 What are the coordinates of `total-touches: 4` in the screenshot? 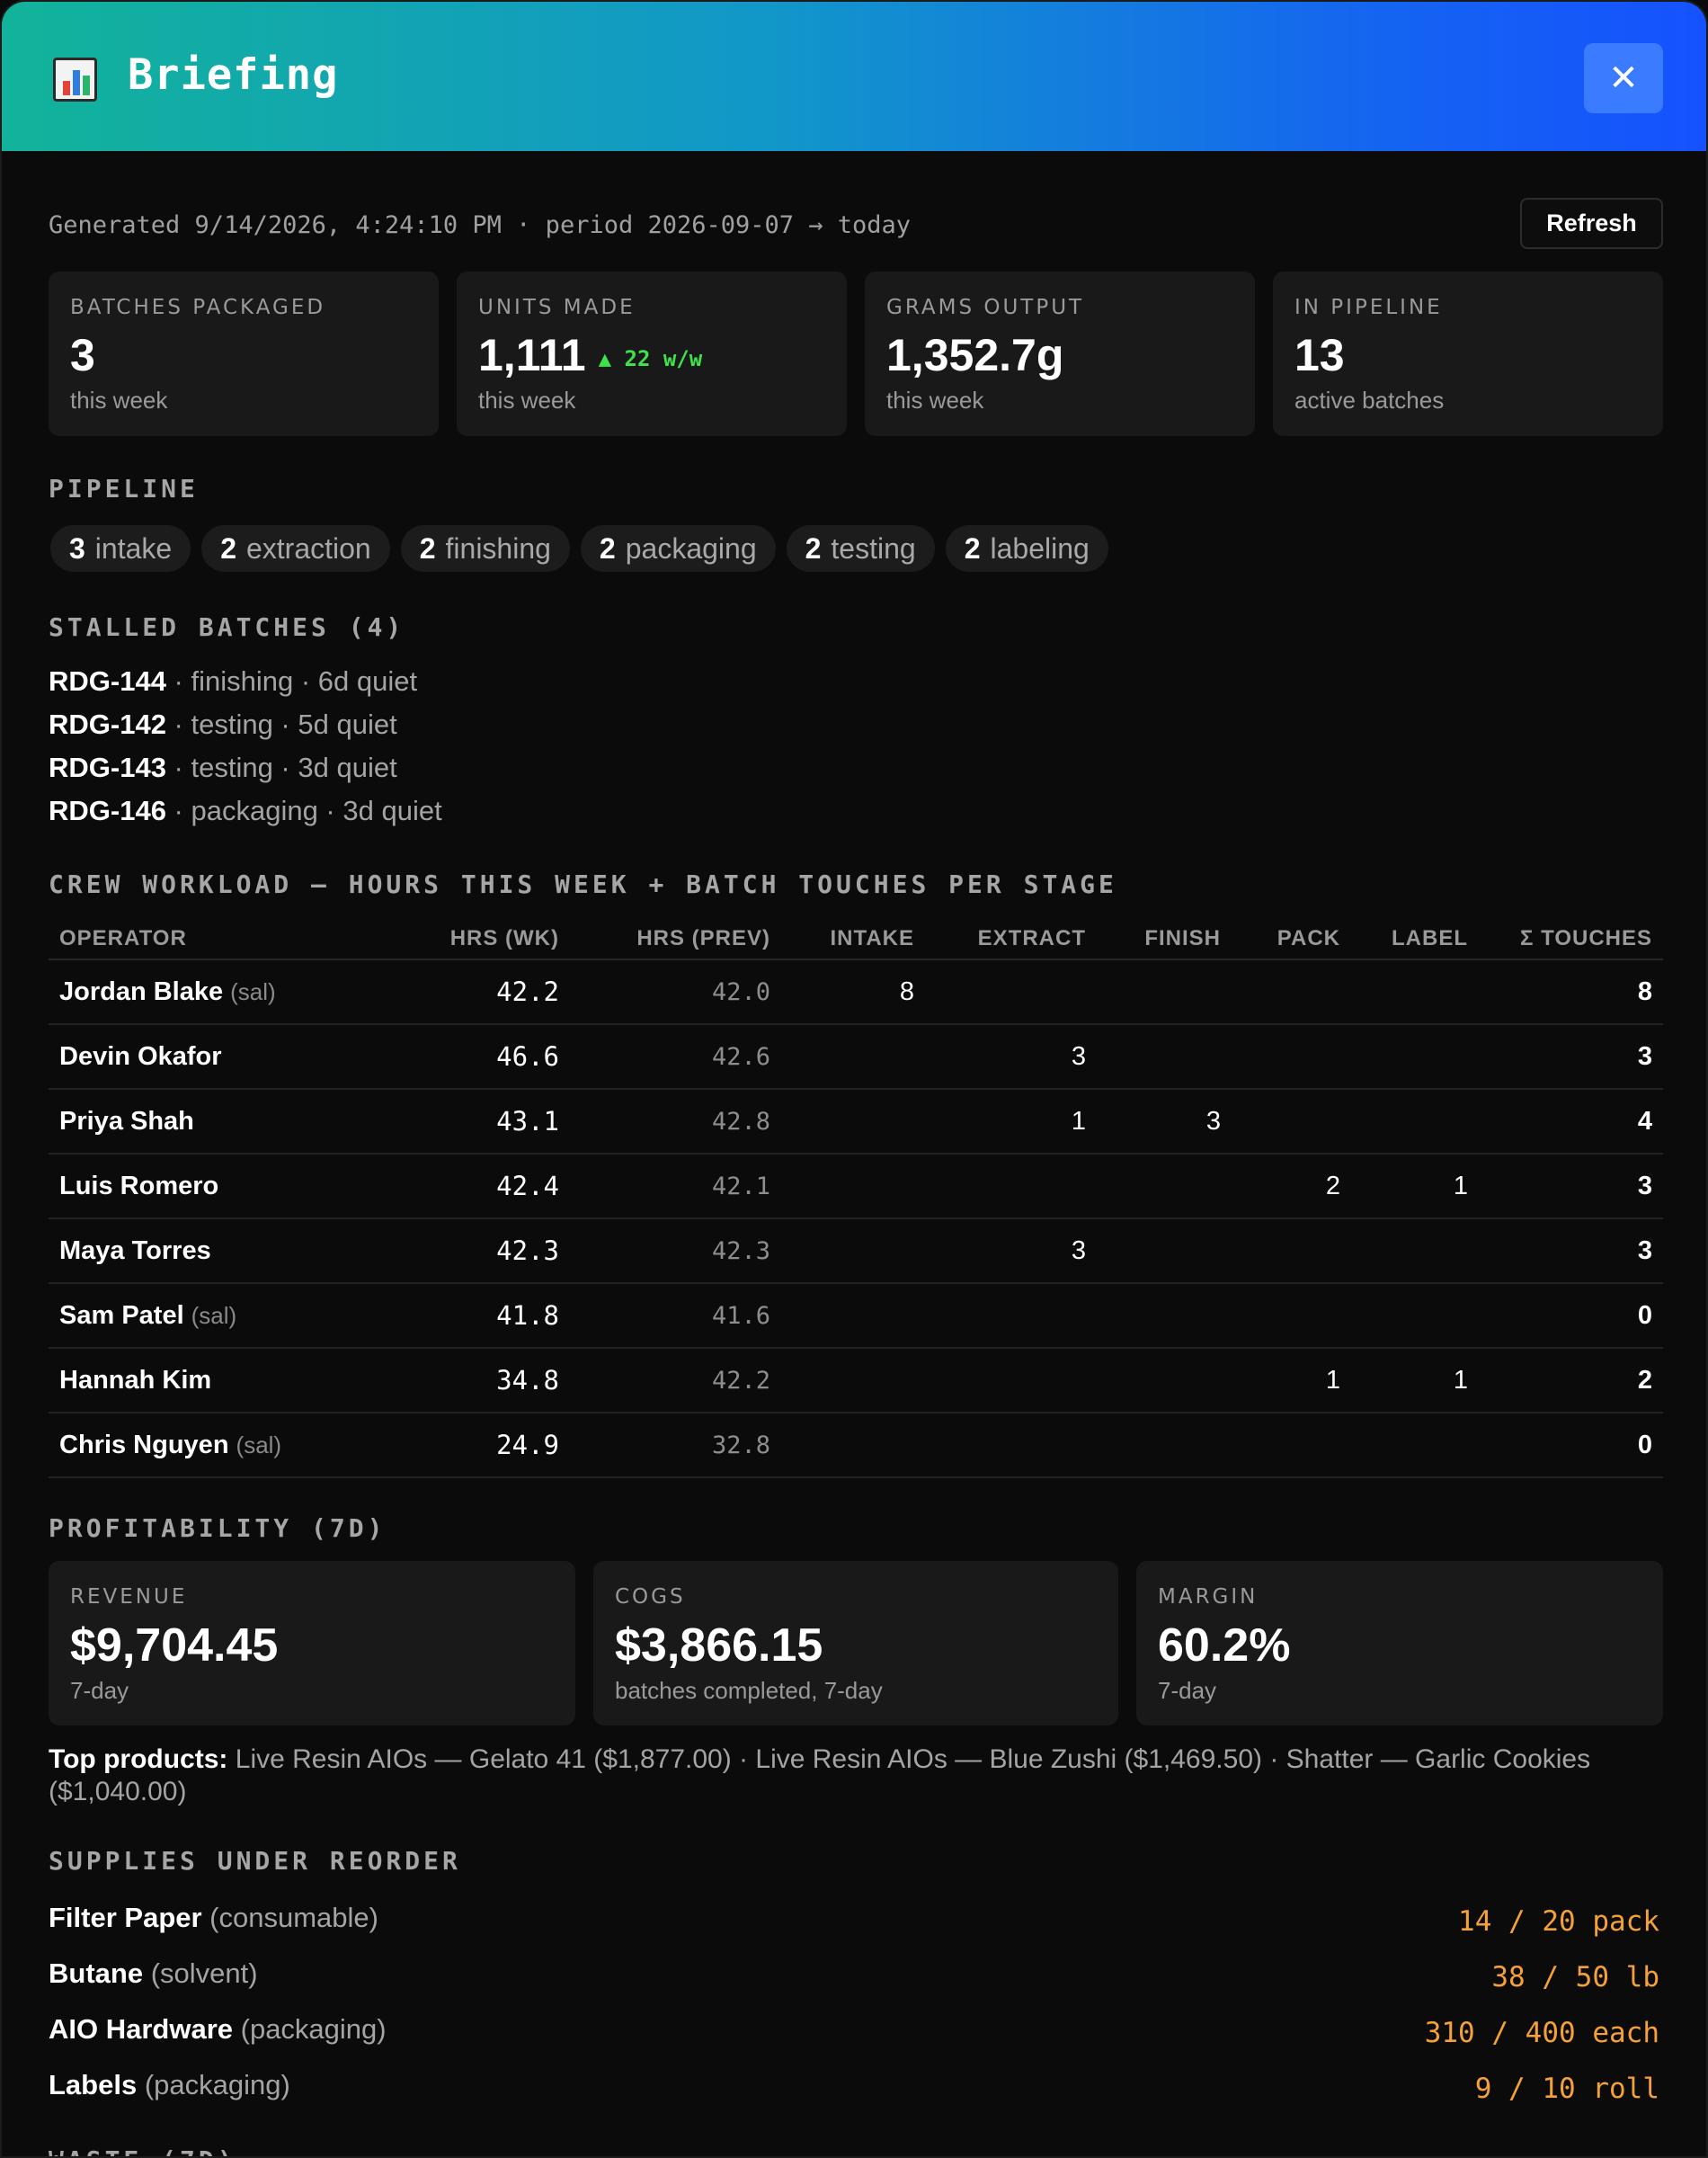 It's located at (1571, 1122).